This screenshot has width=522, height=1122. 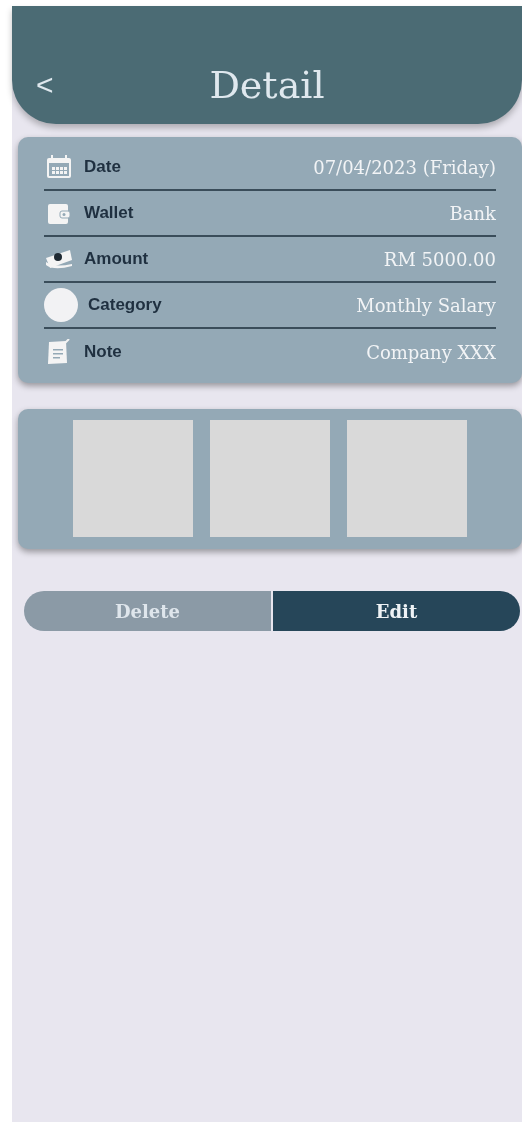 I want to click on field-value: Company XXX, so click(x=431, y=352).